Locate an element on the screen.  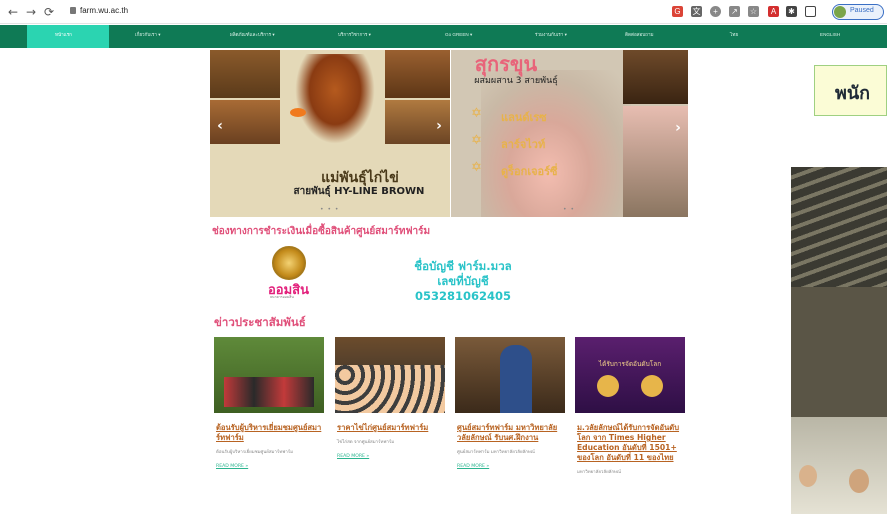
news-desc: ศูนย์สมาร์ทฟาร์ม มหาวิทยาลัยวลัยลักษณ์ is located at coordinates (496, 452).